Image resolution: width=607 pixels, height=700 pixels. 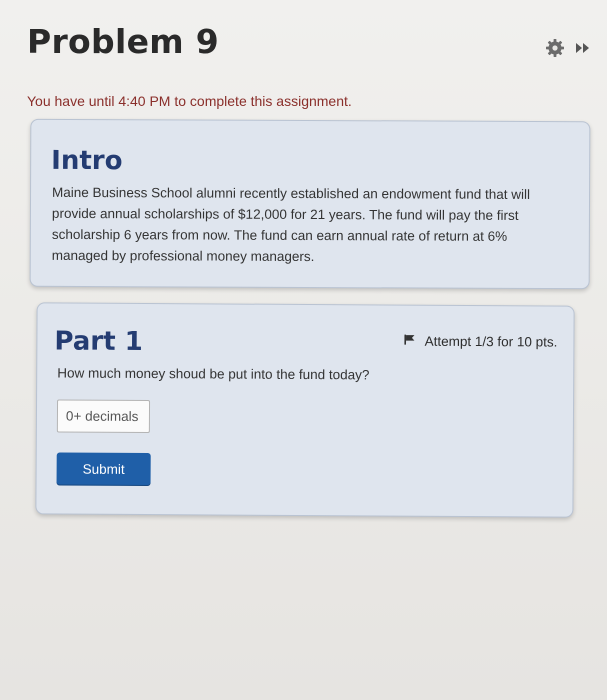 I want to click on attempt-label: Attempt 1/3 for 10 pts., so click(x=491, y=341).